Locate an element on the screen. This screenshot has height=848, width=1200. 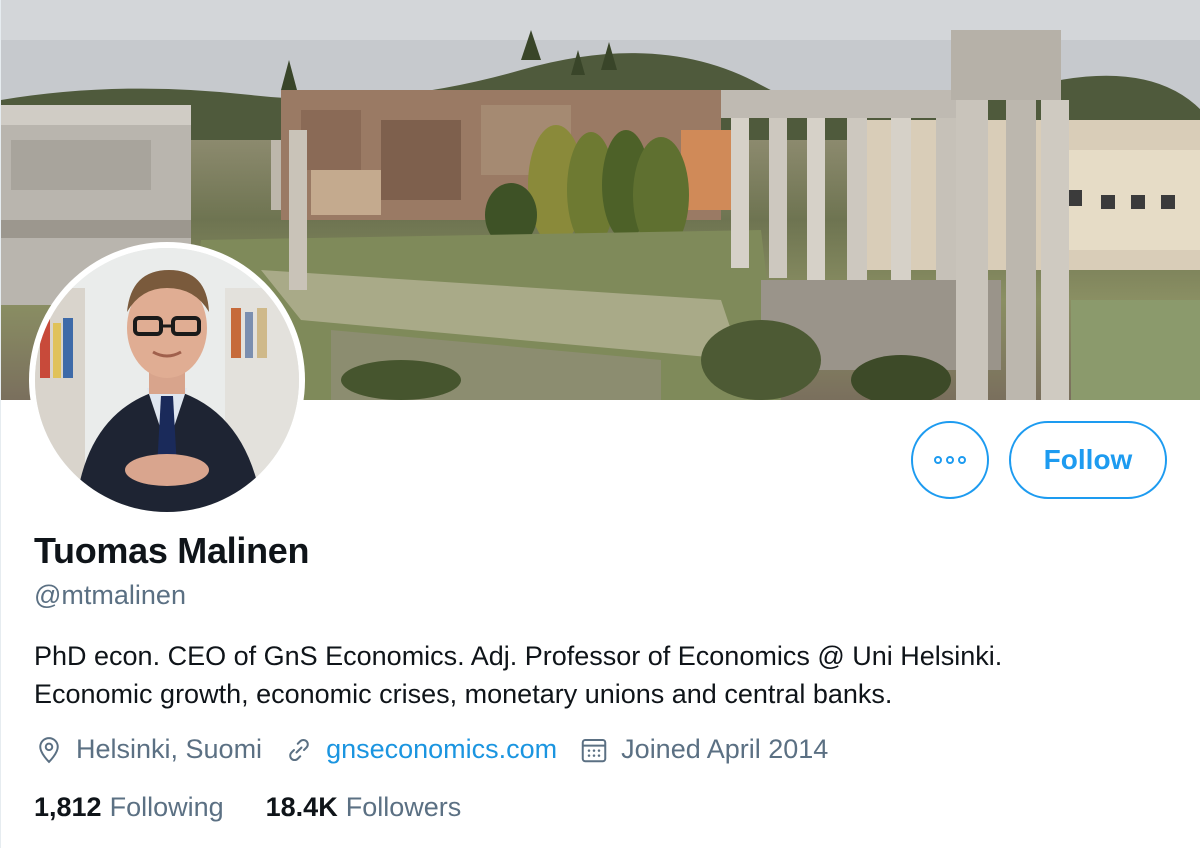
link-icon is located at coordinates (299, 749).